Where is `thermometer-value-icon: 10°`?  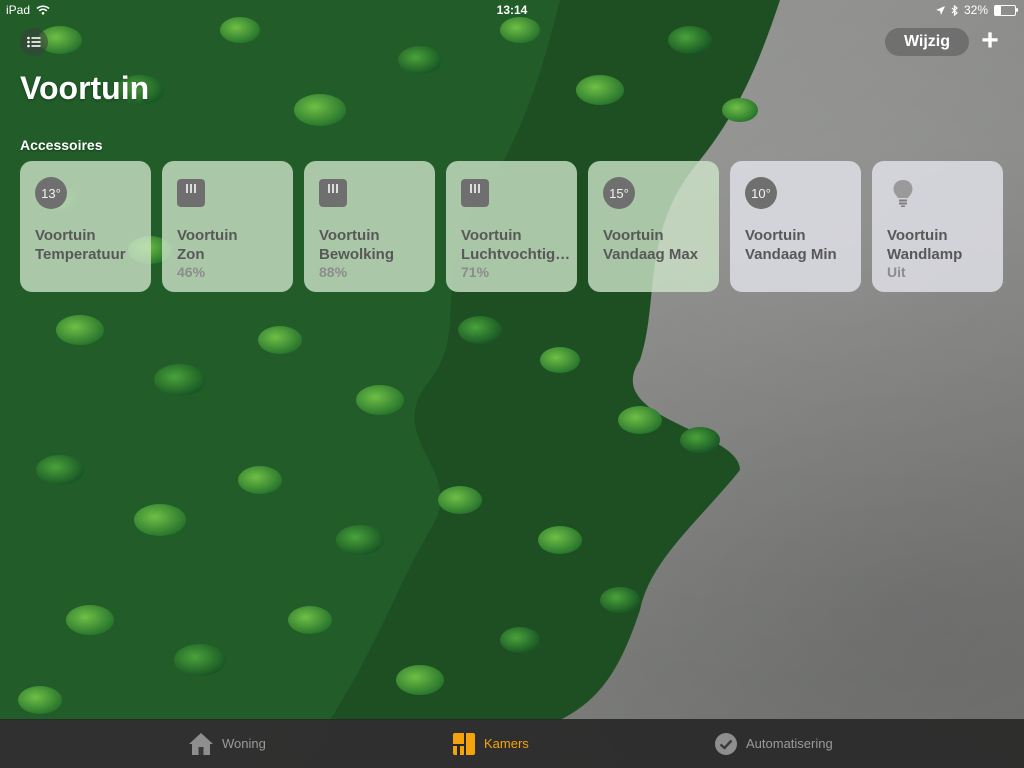
thermometer-value-icon: 10° is located at coordinates (761, 193).